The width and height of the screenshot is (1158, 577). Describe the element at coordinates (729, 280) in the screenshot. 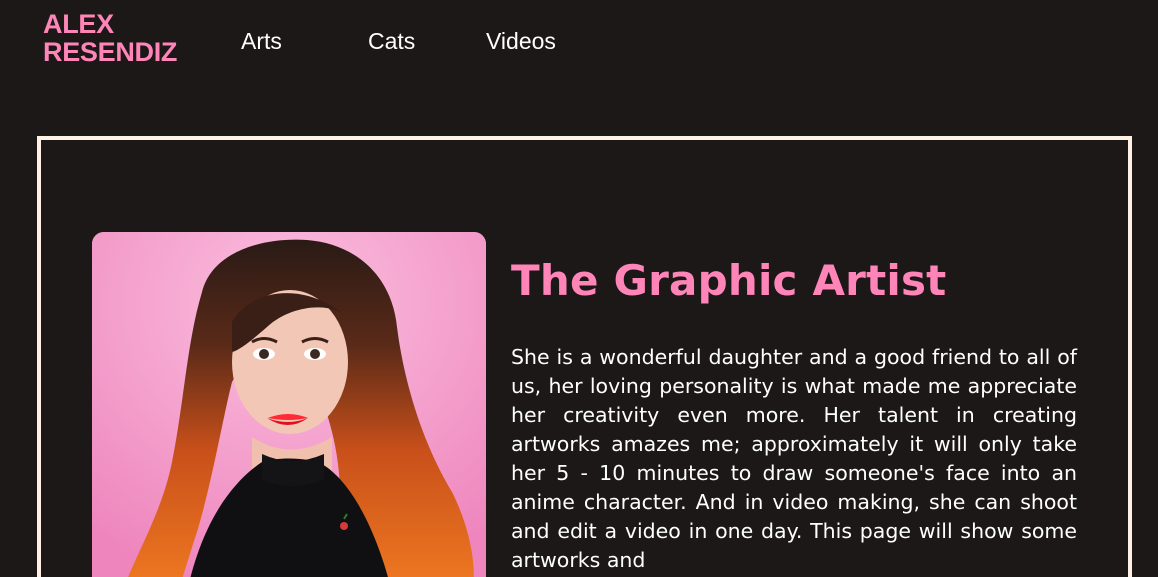

I see `page-title: The Graphic Artist` at that location.